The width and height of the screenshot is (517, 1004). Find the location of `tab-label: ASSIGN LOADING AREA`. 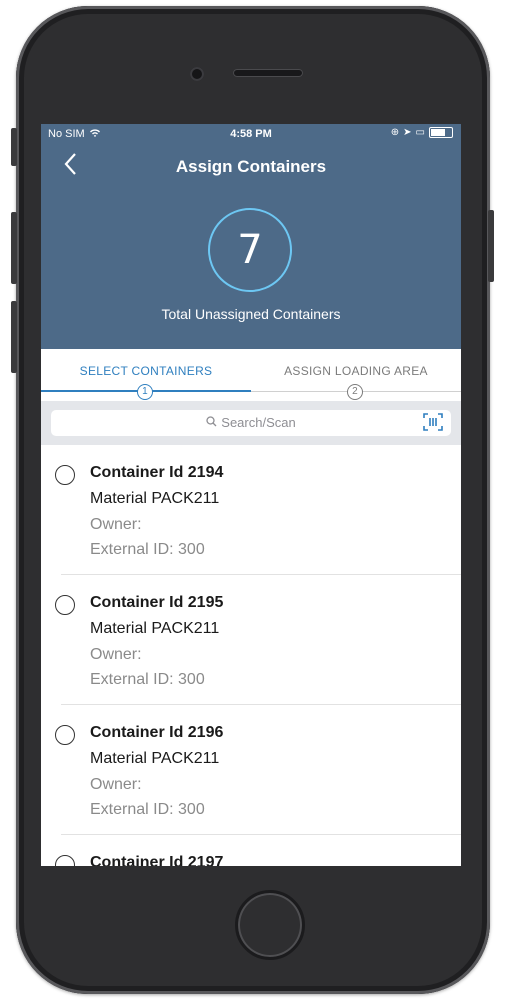

tab-label: ASSIGN LOADING AREA is located at coordinates (356, 371).